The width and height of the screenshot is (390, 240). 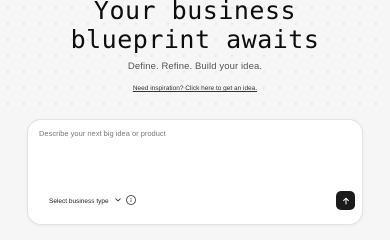 I want to click on chevron-down-icon, so click(x=117, y=201).